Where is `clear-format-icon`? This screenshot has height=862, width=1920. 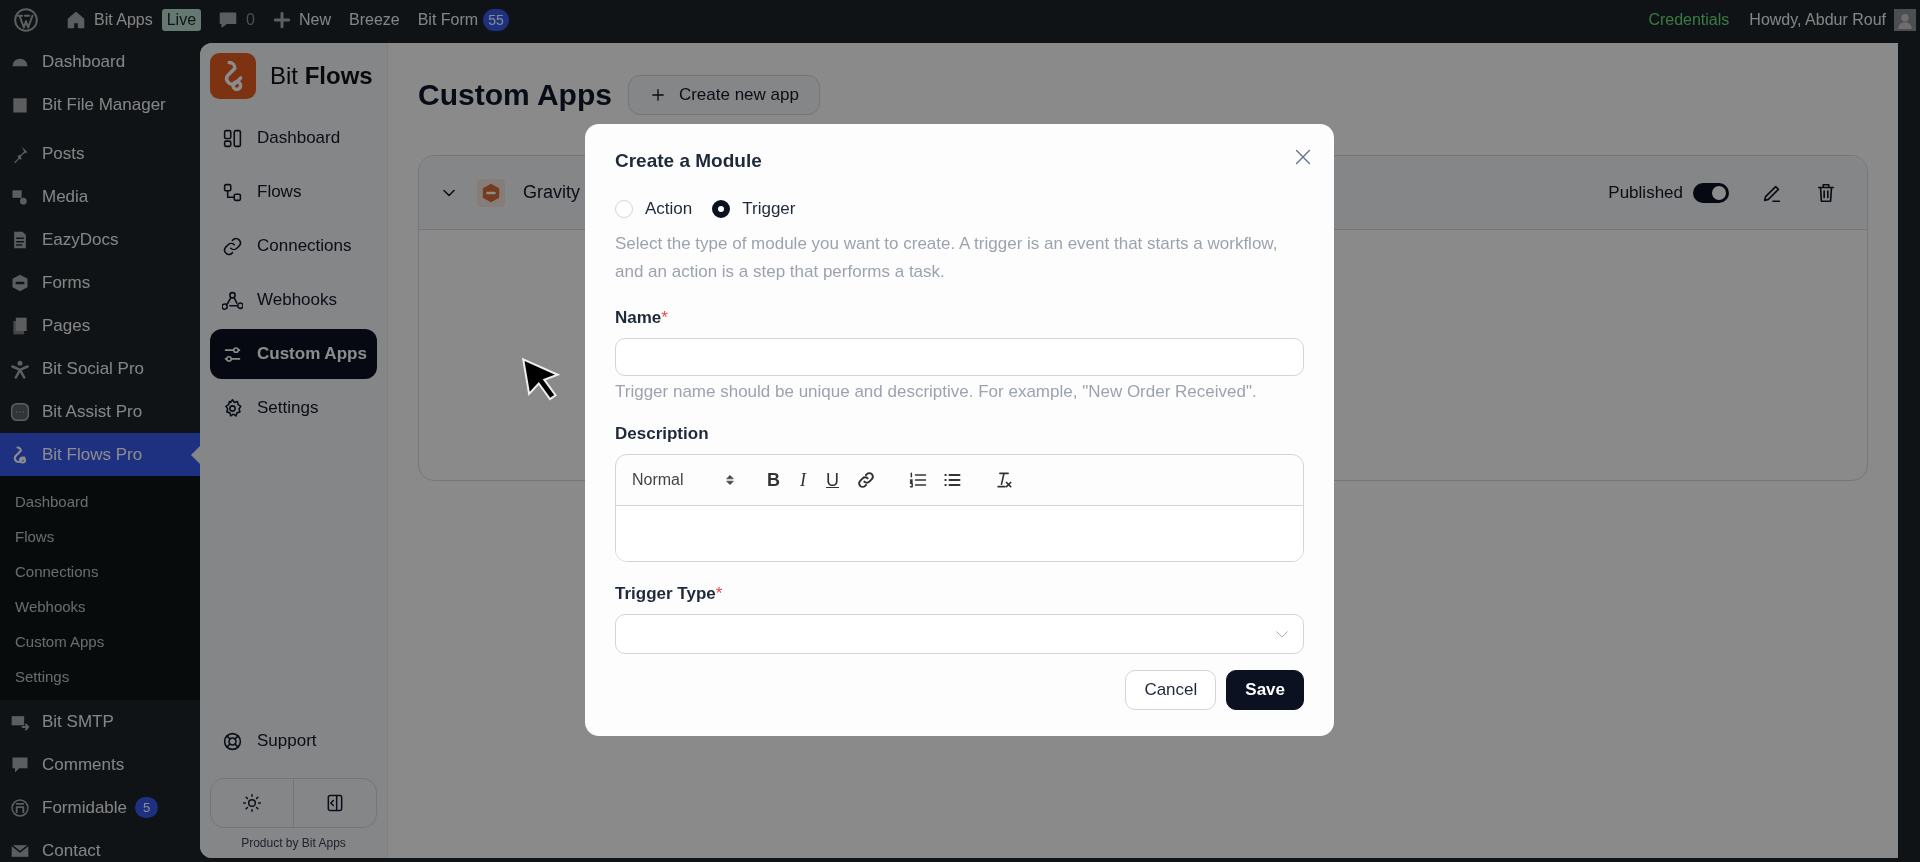
clear-format-icon is located at coordinates (1004, 480).